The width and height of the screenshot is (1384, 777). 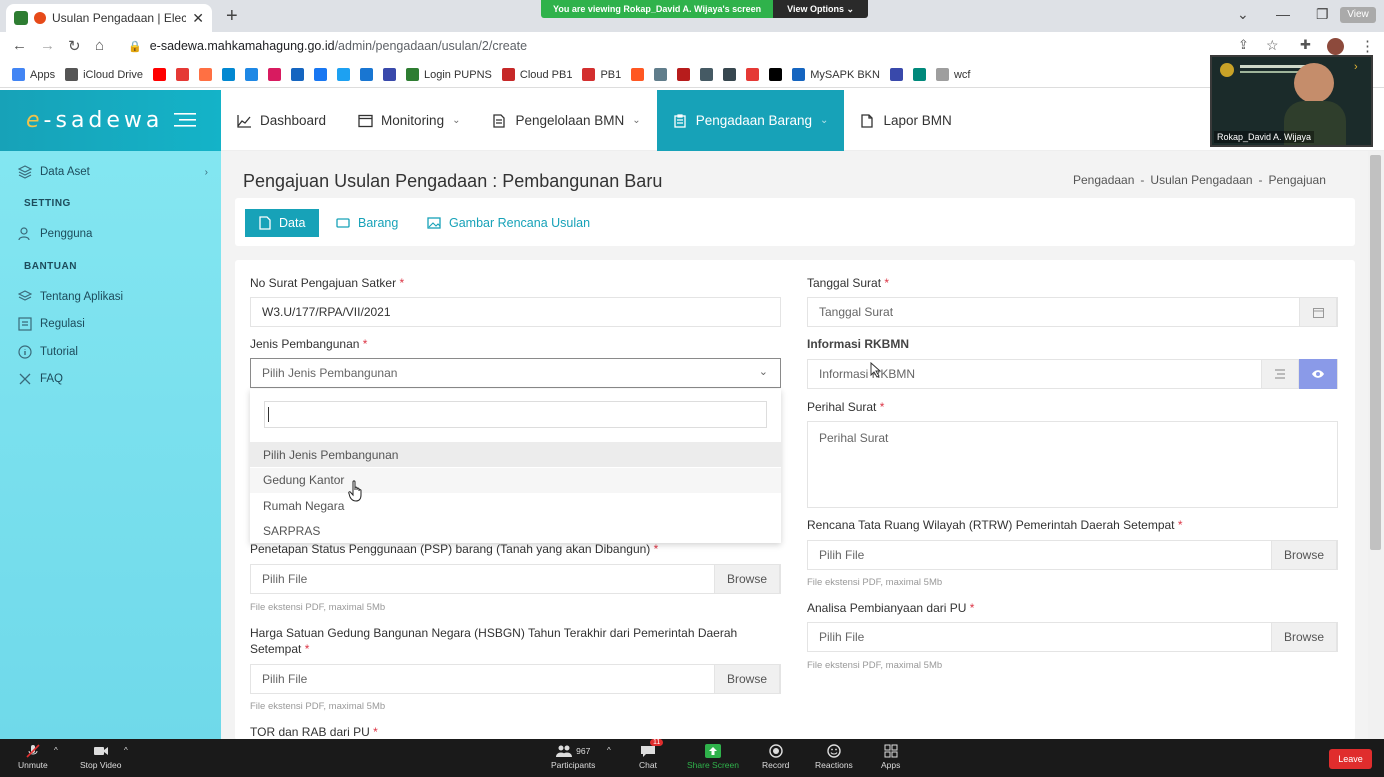 I want to click on dropdown-search-input, so click(x=515, y=414).